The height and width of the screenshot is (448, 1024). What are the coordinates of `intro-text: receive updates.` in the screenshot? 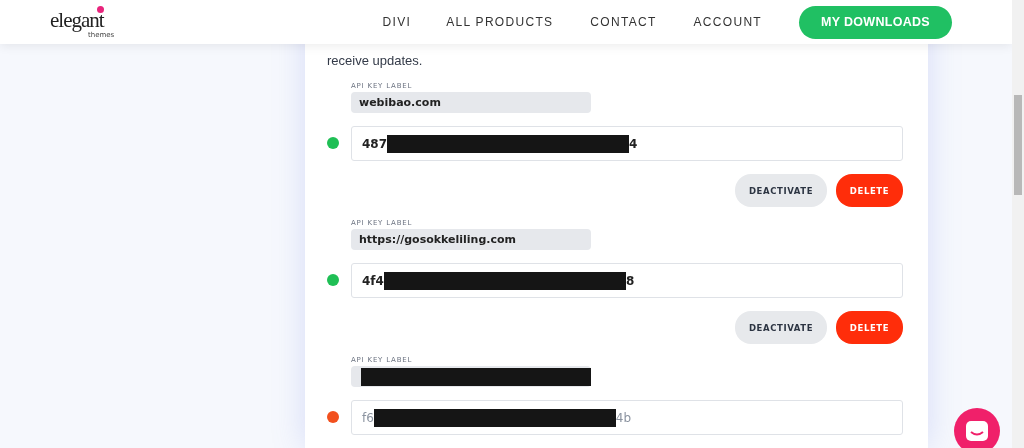 It's located at (375, 61).